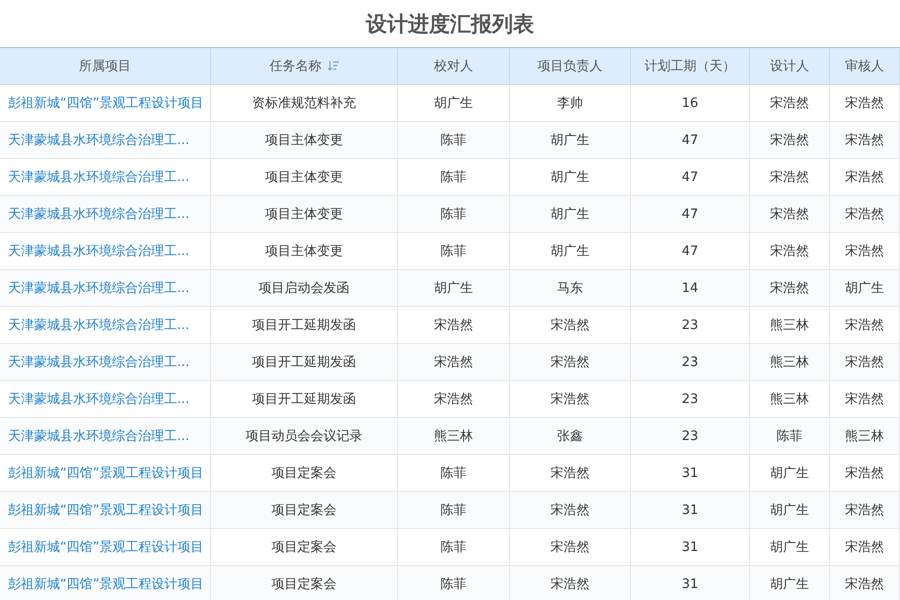 The height and width of the screenshot is (600, 900). Describe the element at coordinates (333, 66) in the screenshot. I see `sort-icon` at that location.